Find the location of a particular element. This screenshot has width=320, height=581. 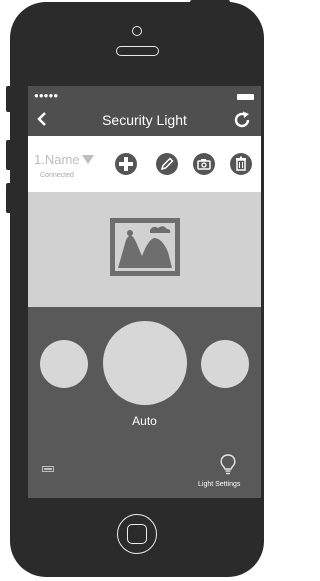

mute-switch is located at coordinates (9, 99).